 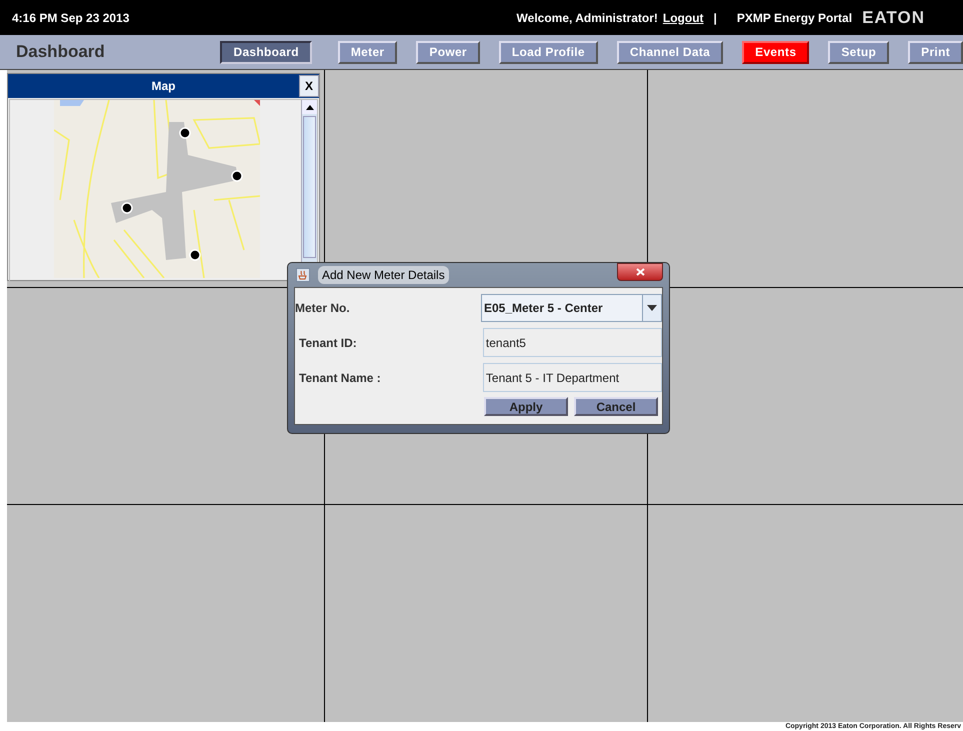 I want to click on portal-name: PXMP Energy Portal, so click(x=794, y=17).